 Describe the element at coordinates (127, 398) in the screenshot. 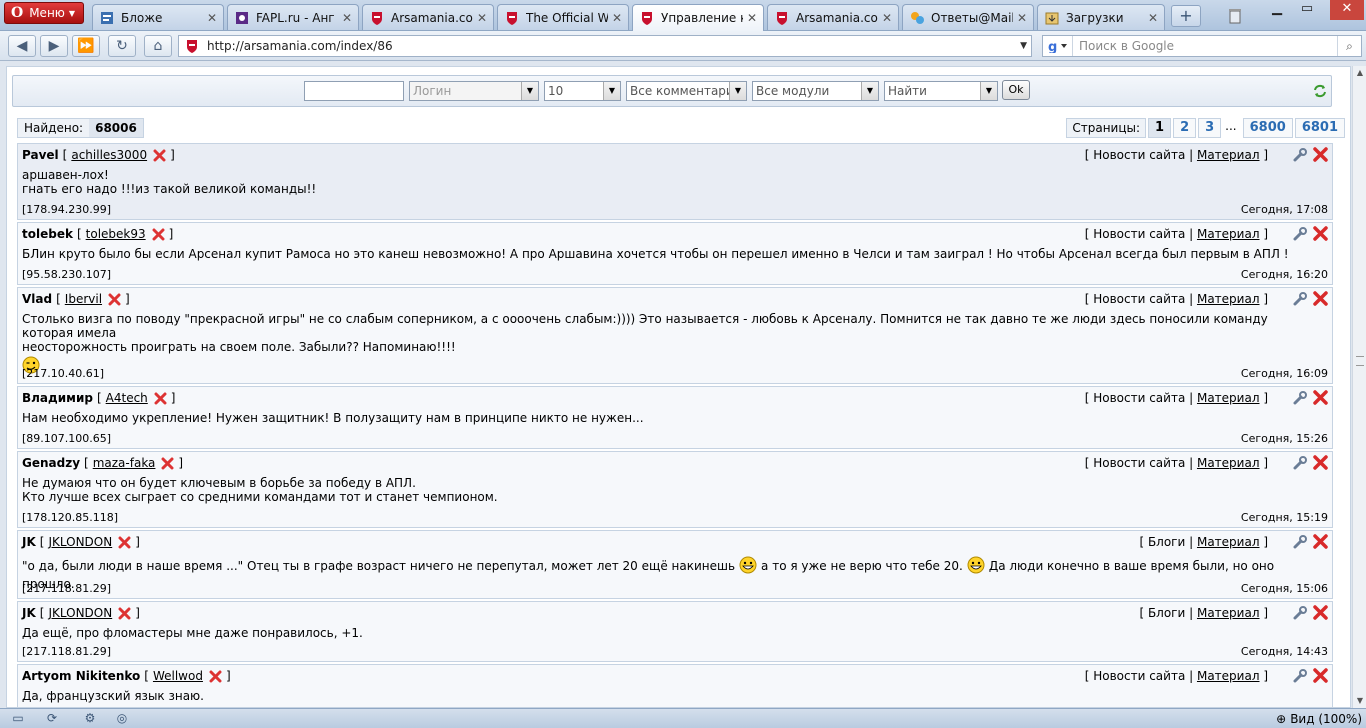

I see `comment-login-link: A4tech` at that location.